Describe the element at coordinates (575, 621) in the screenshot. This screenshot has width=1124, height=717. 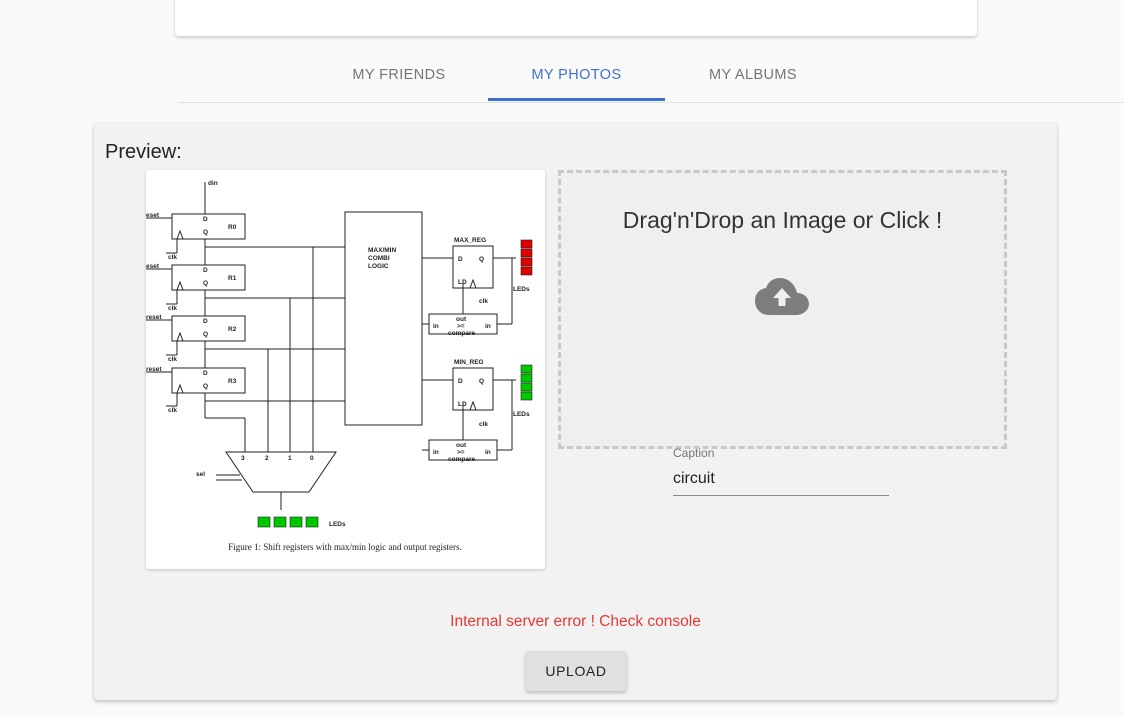
I see `error-message: Internal server error ! Check console` at that location.